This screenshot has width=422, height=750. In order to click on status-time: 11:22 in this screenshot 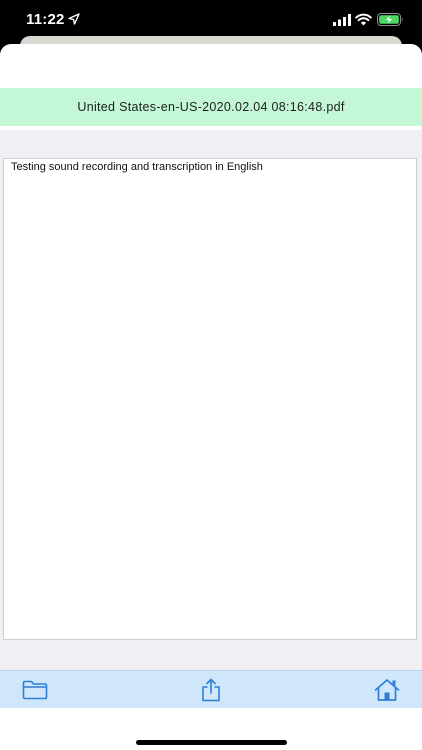, I will do `click(45, 19)`.